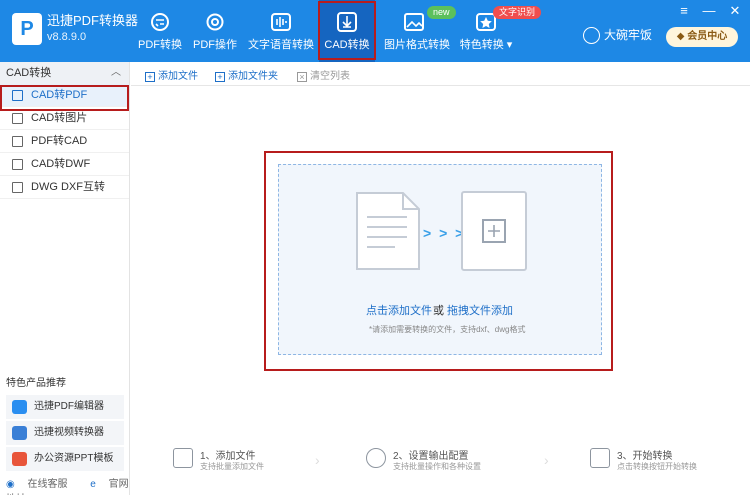  Describe the element at coordinates (253, 76) in the screenshot. I see `add-folder-label: 添加文件夹` at that location.